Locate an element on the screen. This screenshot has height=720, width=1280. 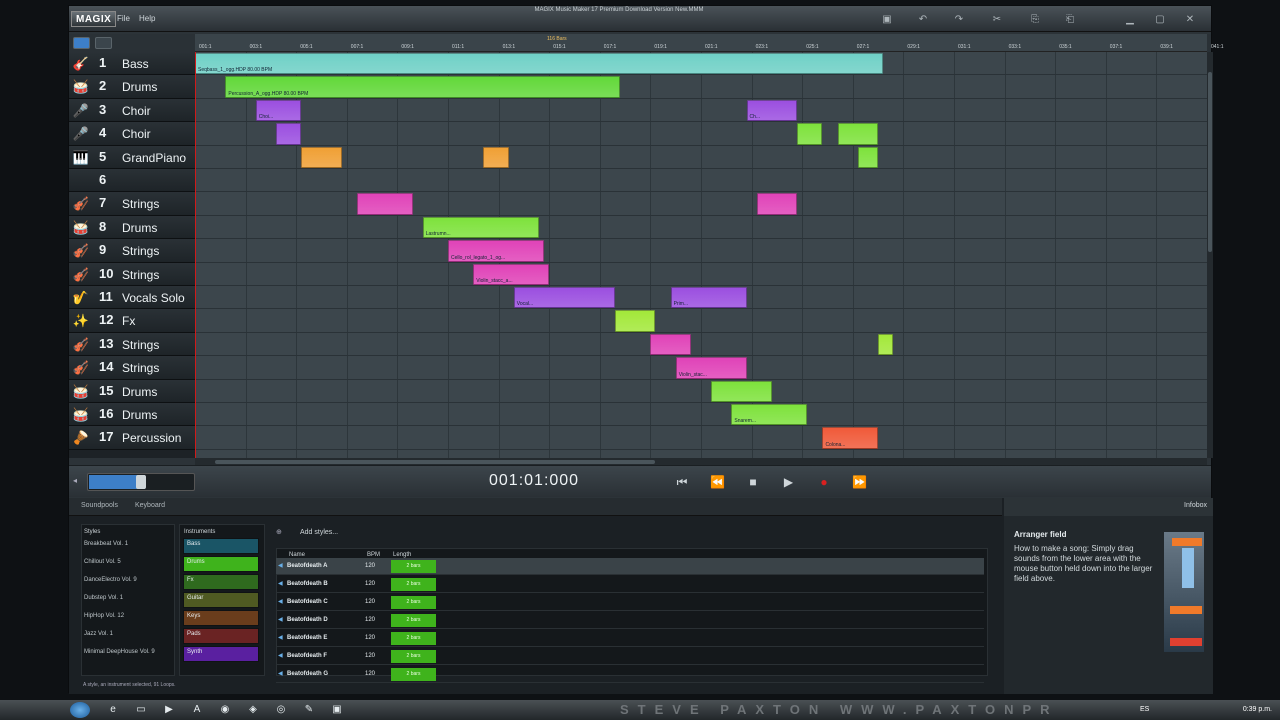
style-item: Breakbeat Vol. 1 is located at coordinates (106, 544).